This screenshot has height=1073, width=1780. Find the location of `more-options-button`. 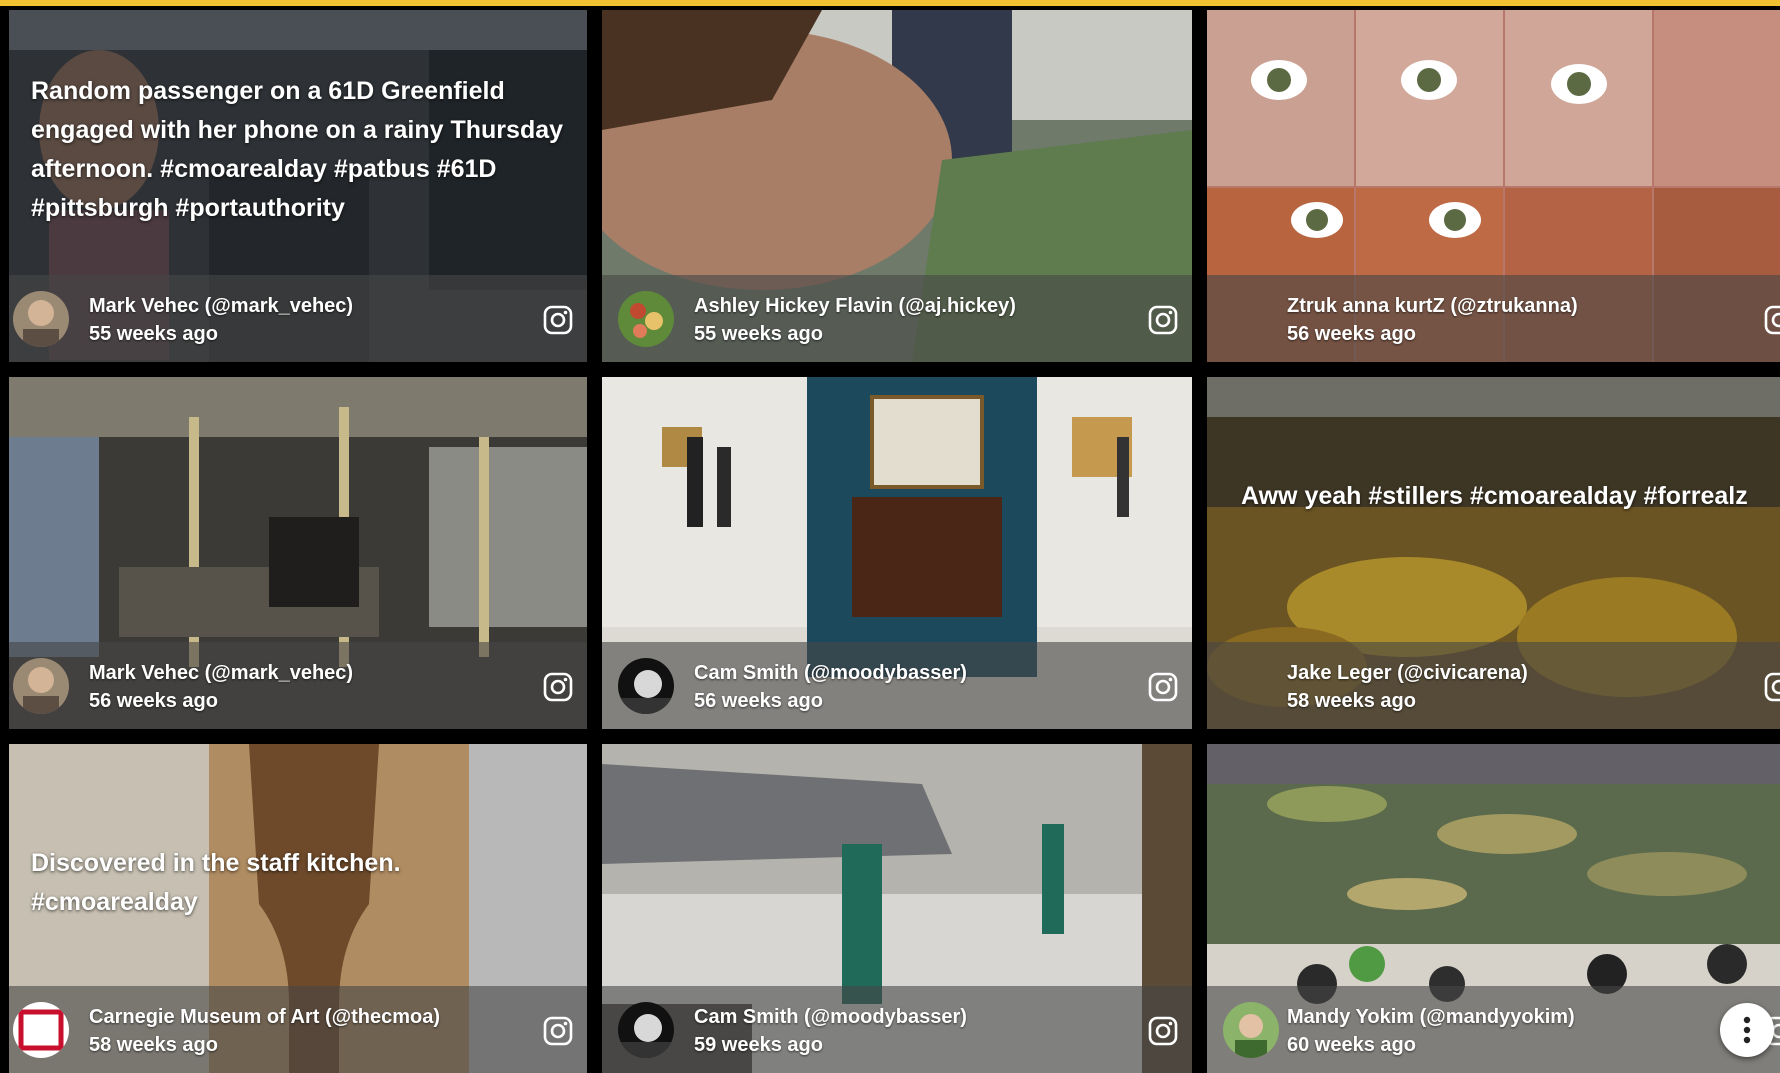

more-options-button is located at coordinates (1747, 1030).